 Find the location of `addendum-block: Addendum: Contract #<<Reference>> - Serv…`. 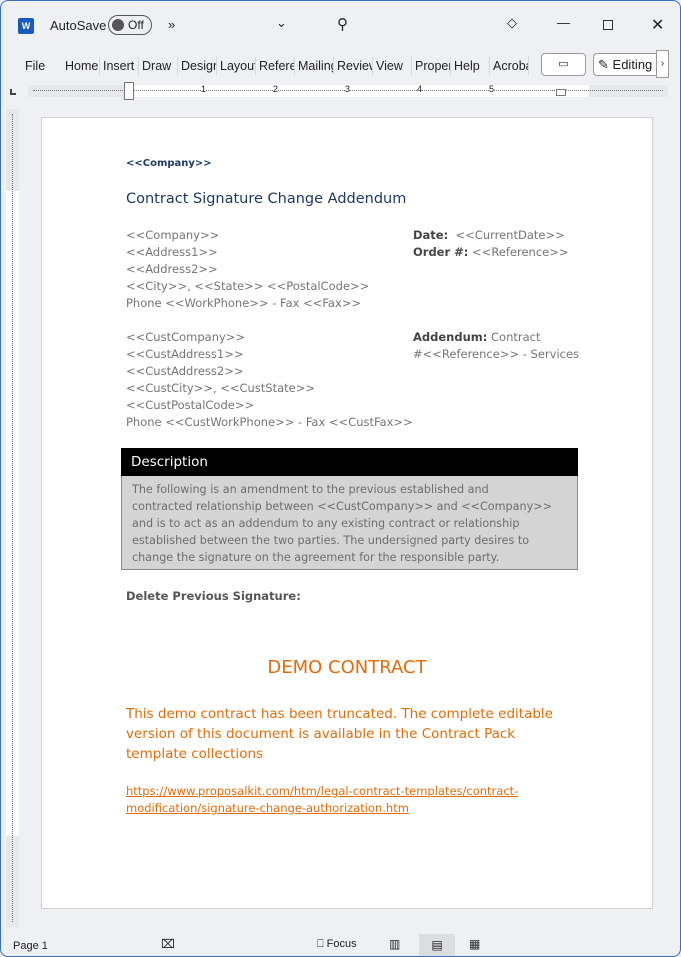

addendum-block: Addendum: Contract #<<Reference>> - Serv… is located at coordinates (496, 346).